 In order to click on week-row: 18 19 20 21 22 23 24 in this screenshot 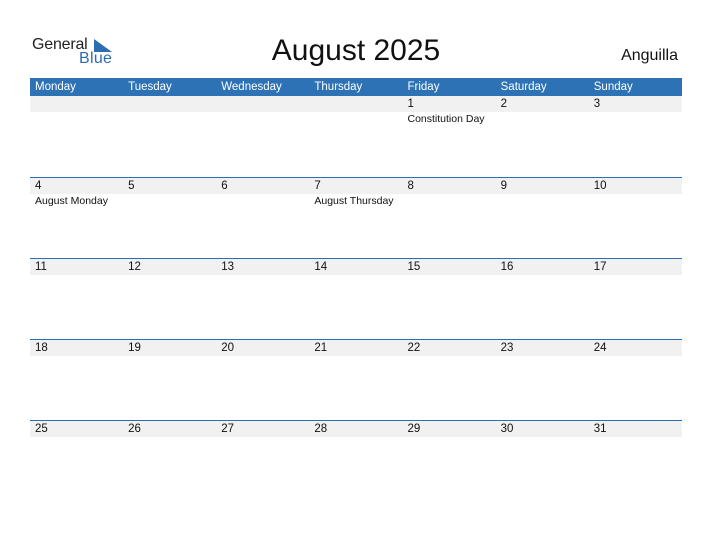, I will do `click(356, 379)`.